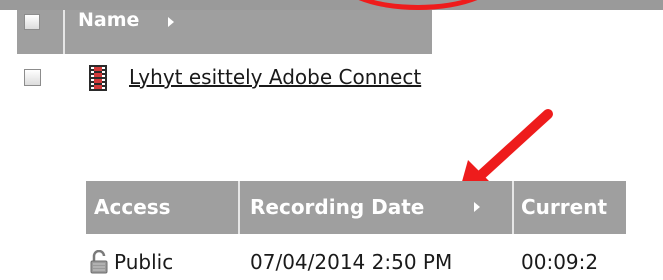 This screenshot has height=280, width=663. Describe the element at coordinates (573, 207) in the screenshot. I see `column-header-current: Current` at that location.